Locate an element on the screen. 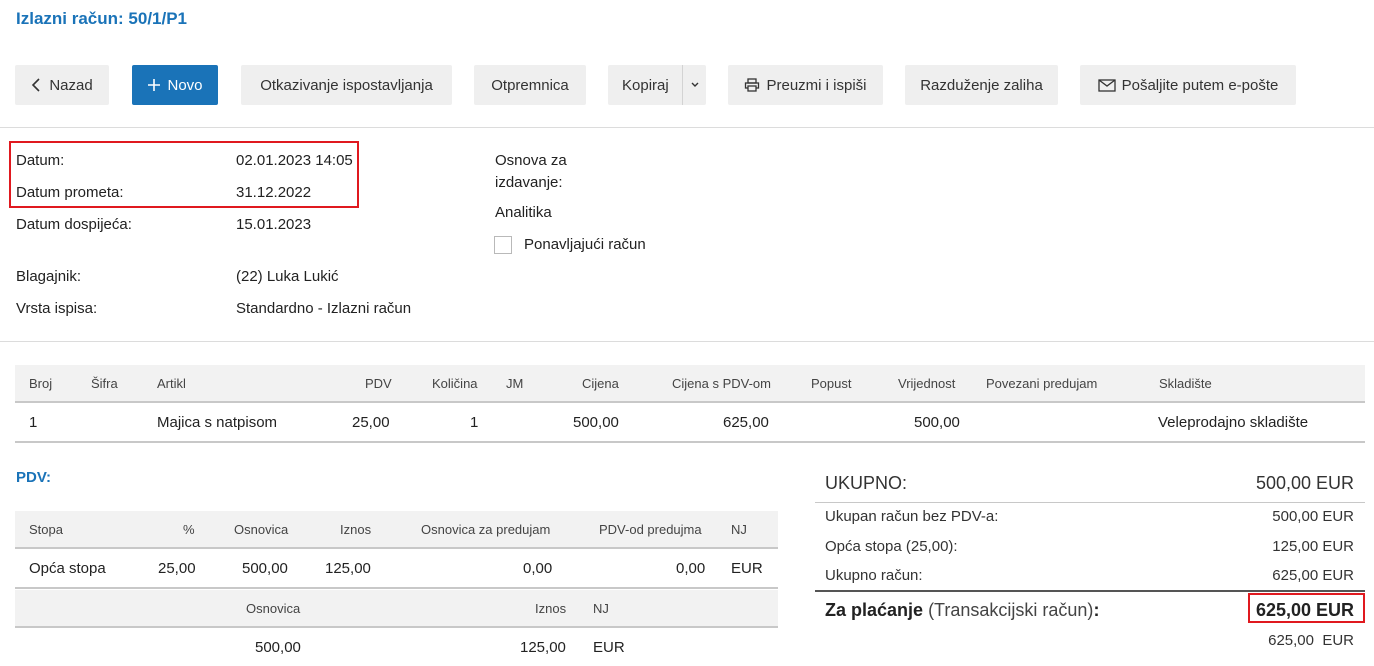 The width and height of the screenshot is (1374, 666). turnover-date-value: 31.12.2022 is located at coordinates (274, 192).